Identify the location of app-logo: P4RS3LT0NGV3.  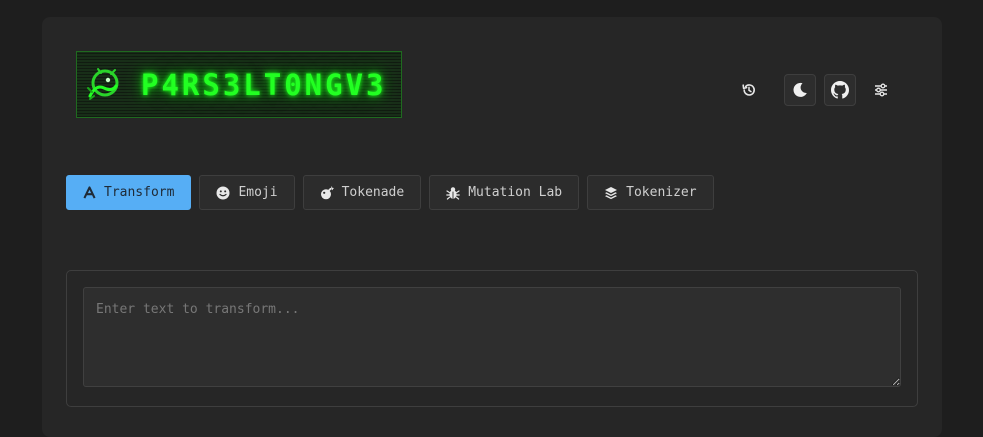
(239, 84).